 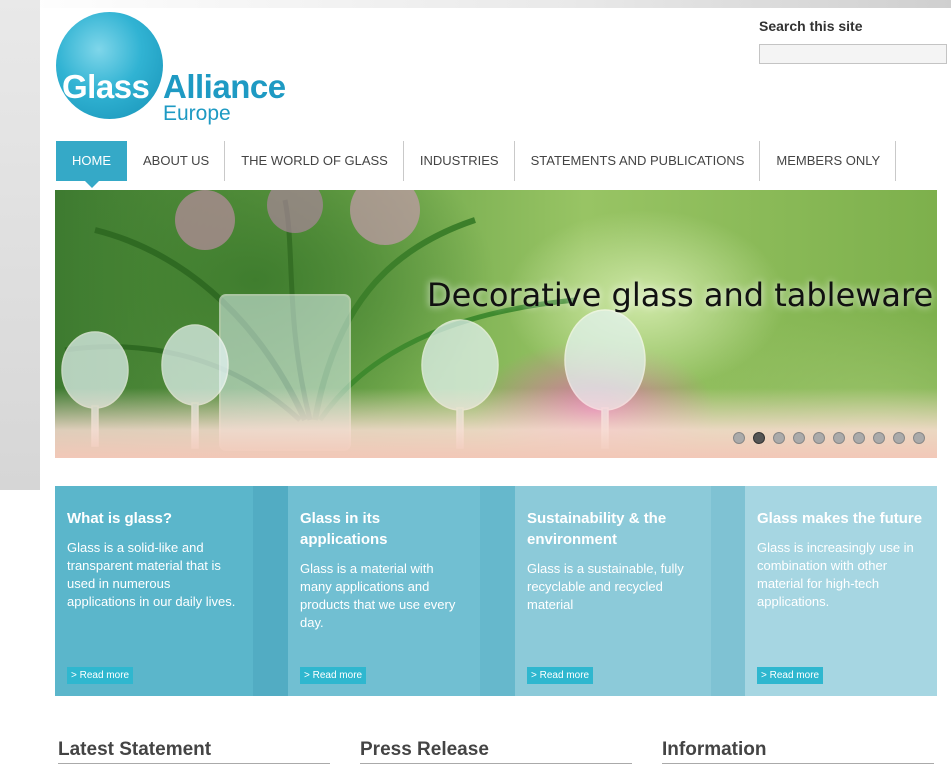 I want to click on feature-title: Sustainability & the environment, so click(x=597, y=529).